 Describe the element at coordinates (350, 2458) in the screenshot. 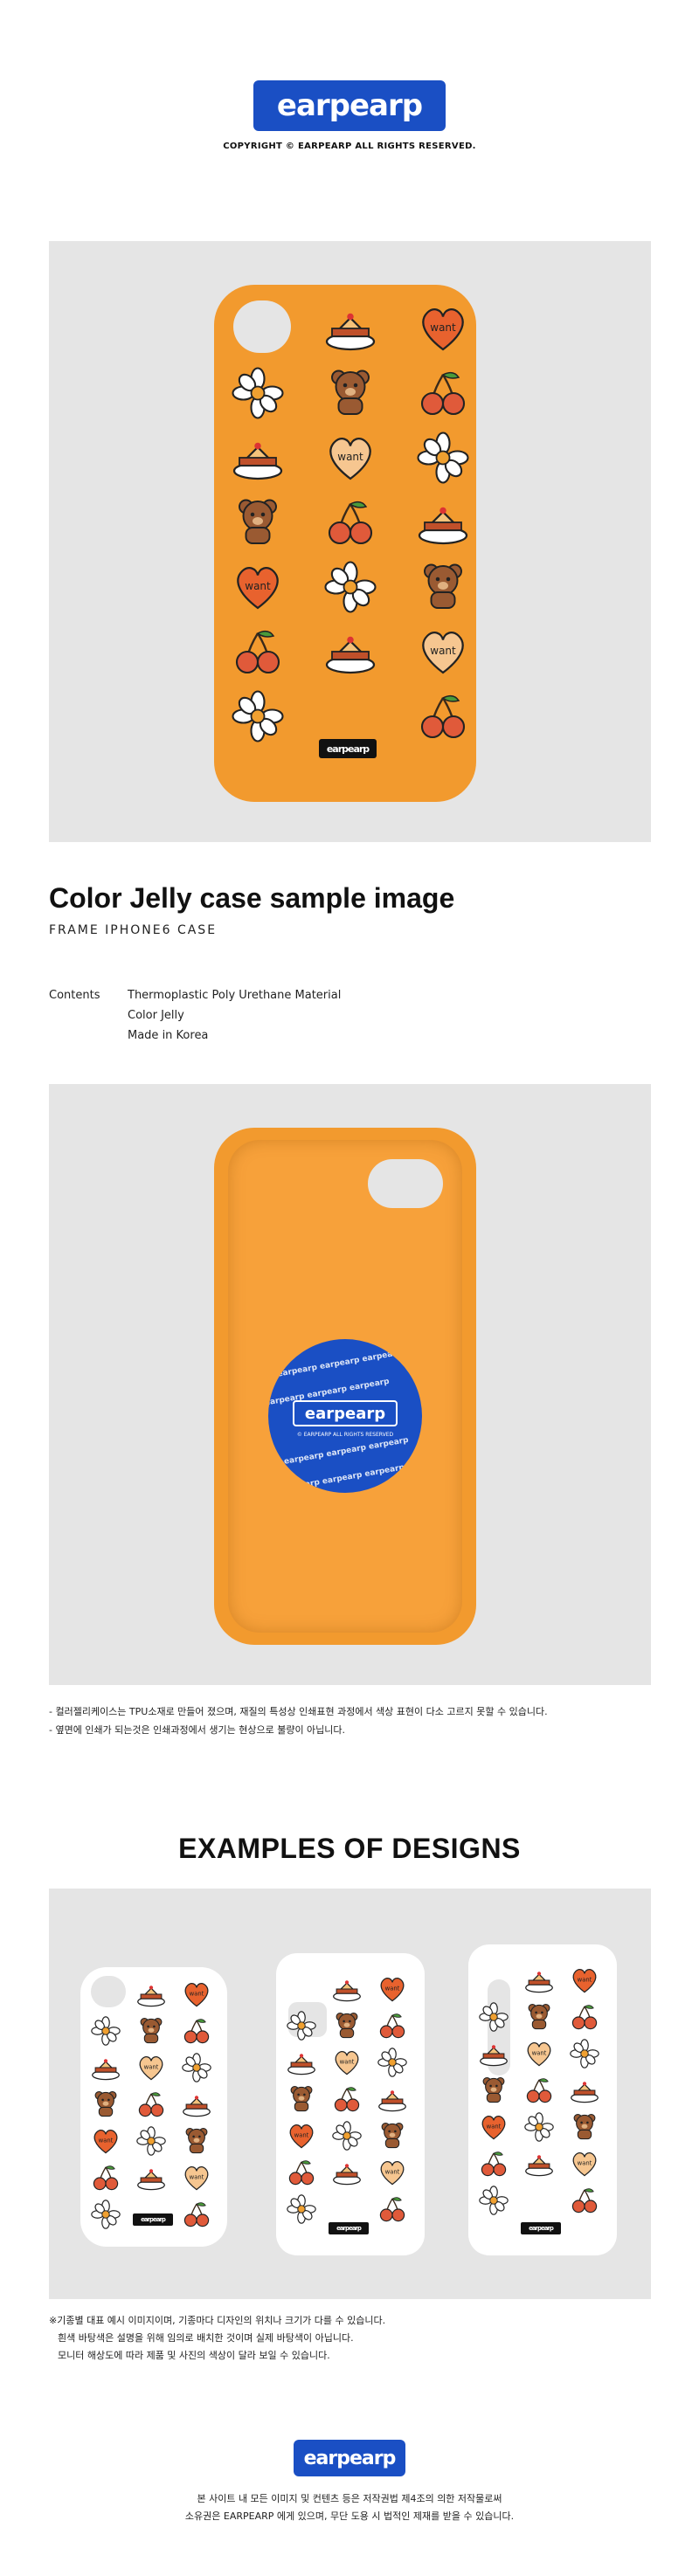

I see `footer-logo-text: earpearp` at that location.